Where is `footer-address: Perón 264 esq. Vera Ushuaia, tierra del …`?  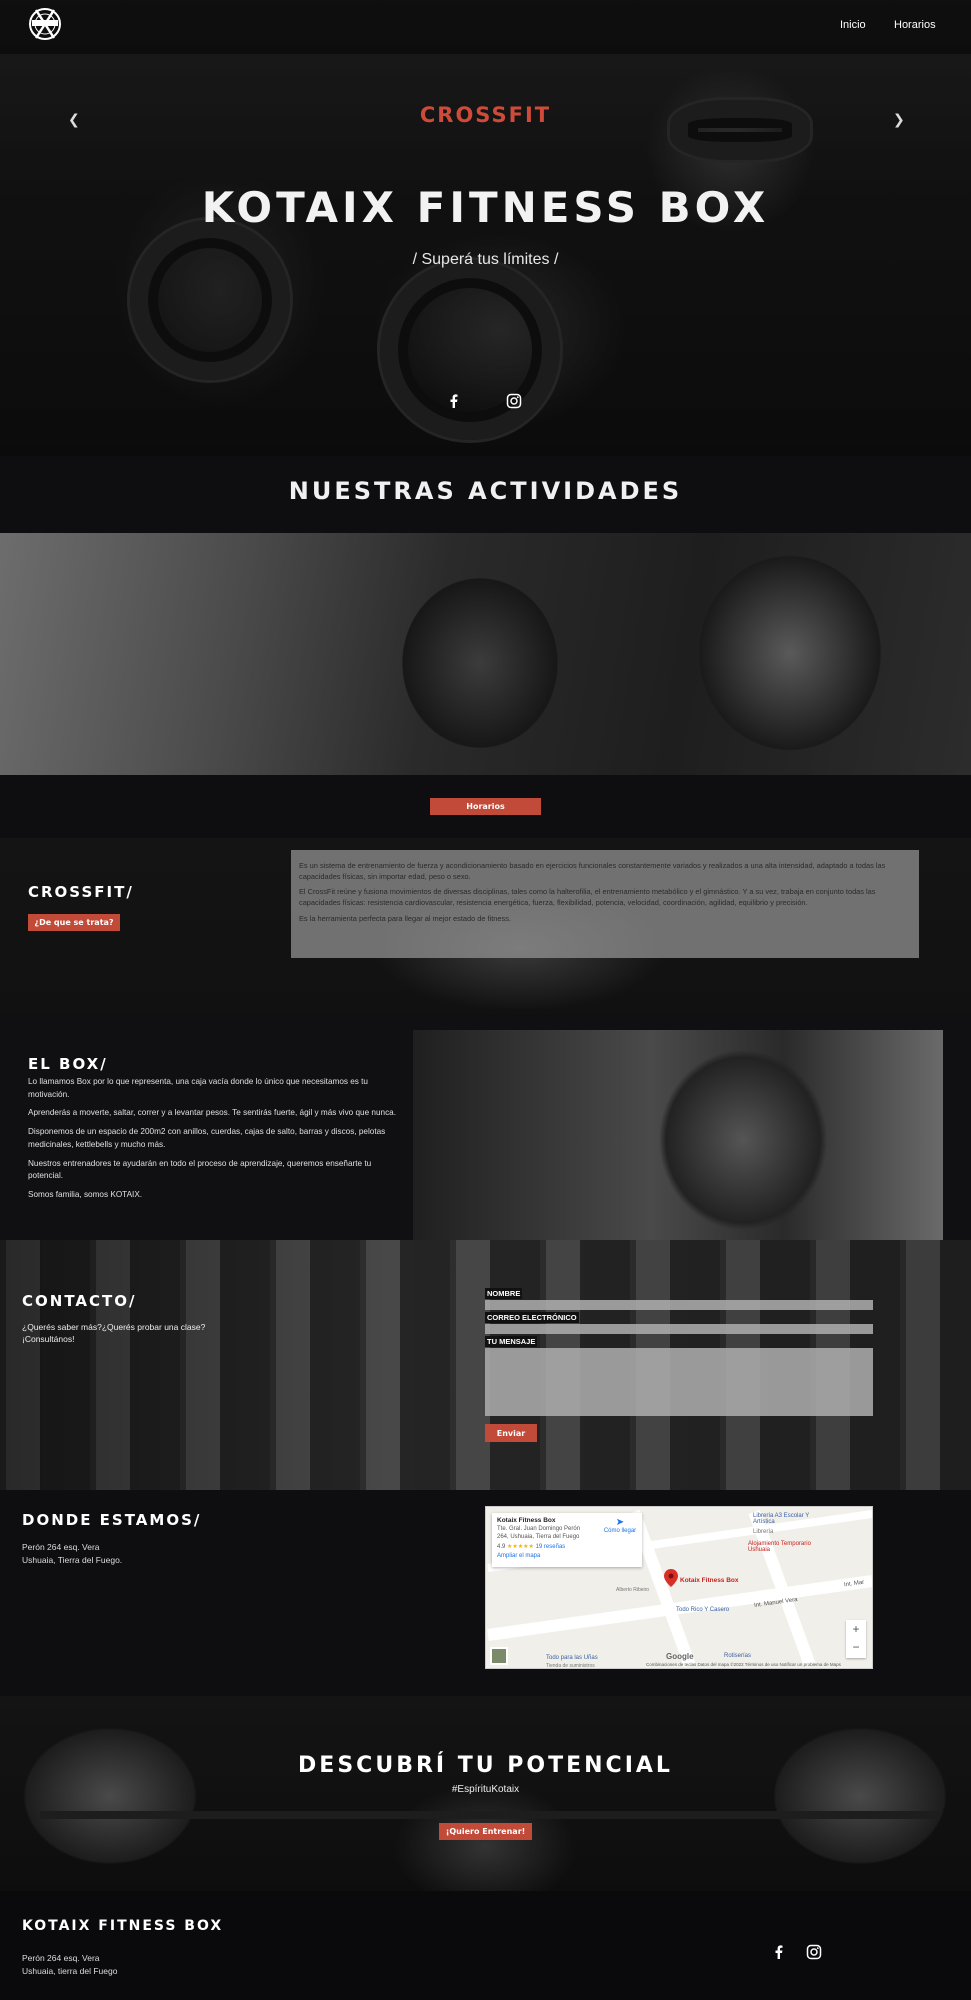
footer-address: Perón 264 esq. Vera Ushuaia, tierra del … is located at coordinates (70, 1964).